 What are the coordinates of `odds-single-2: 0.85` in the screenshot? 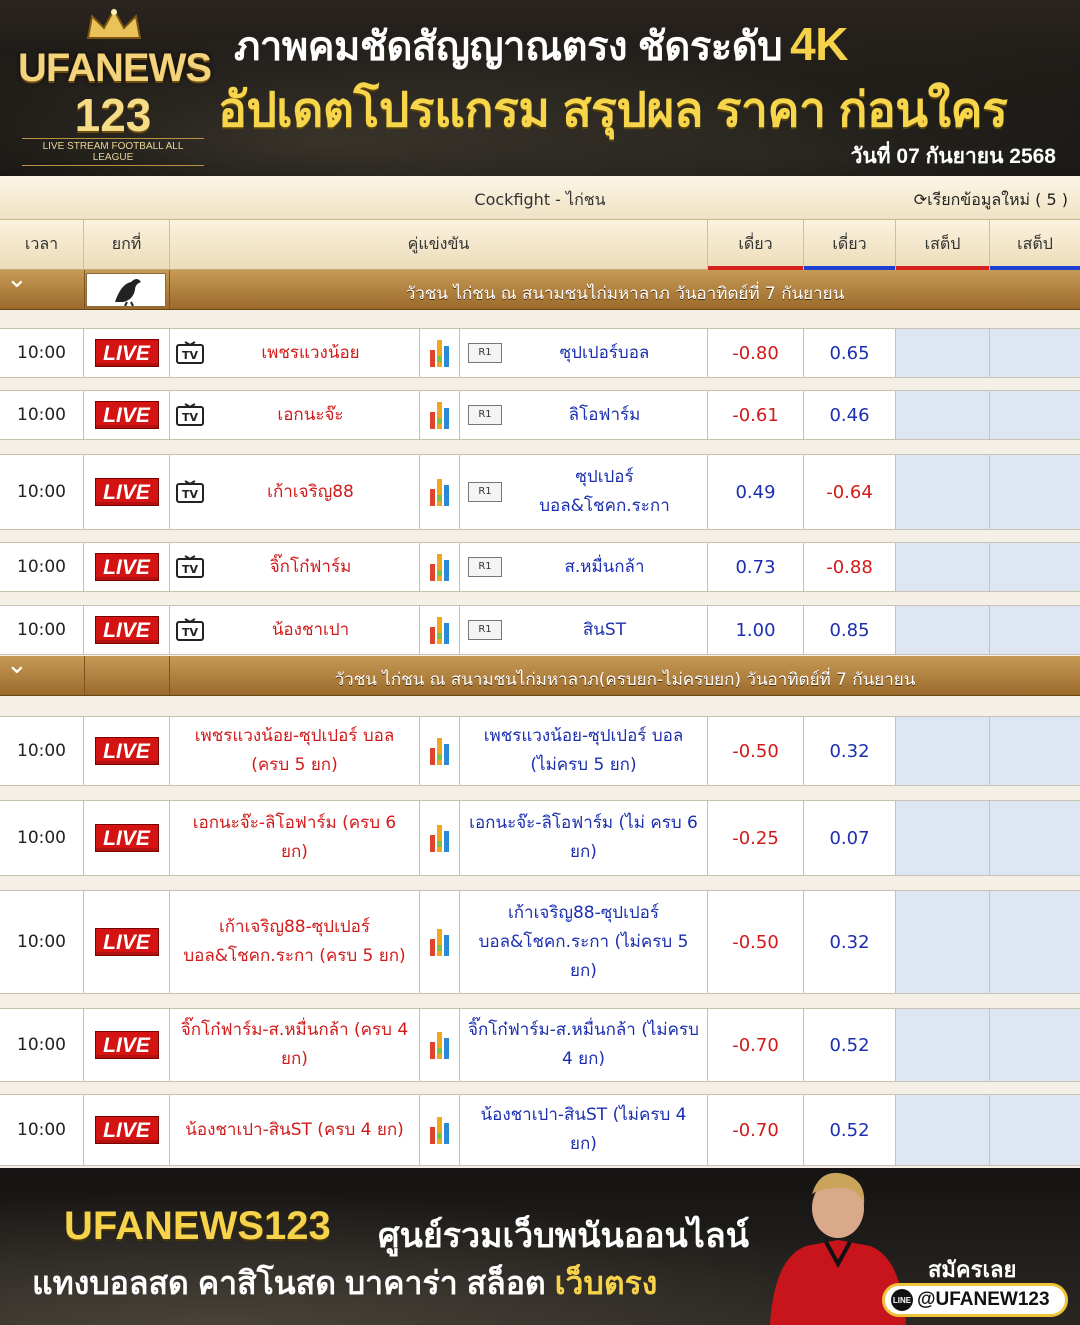 It's located at (849, 630).